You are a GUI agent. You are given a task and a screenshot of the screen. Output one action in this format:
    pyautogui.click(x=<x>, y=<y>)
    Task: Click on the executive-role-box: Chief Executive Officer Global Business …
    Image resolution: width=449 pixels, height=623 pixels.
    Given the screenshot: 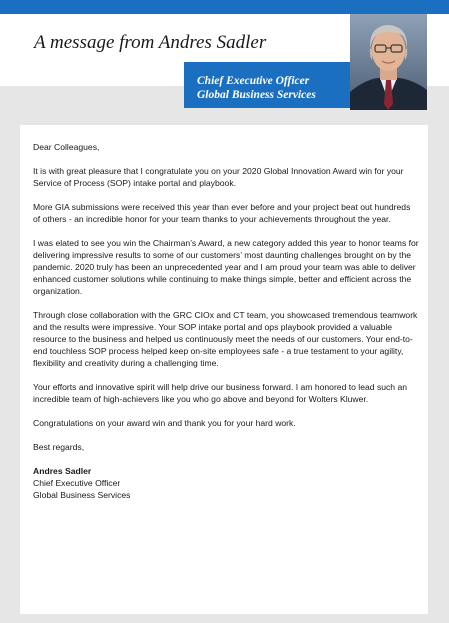 What is the action you would take?
    pyautogui.click(x=268, y=85)
    